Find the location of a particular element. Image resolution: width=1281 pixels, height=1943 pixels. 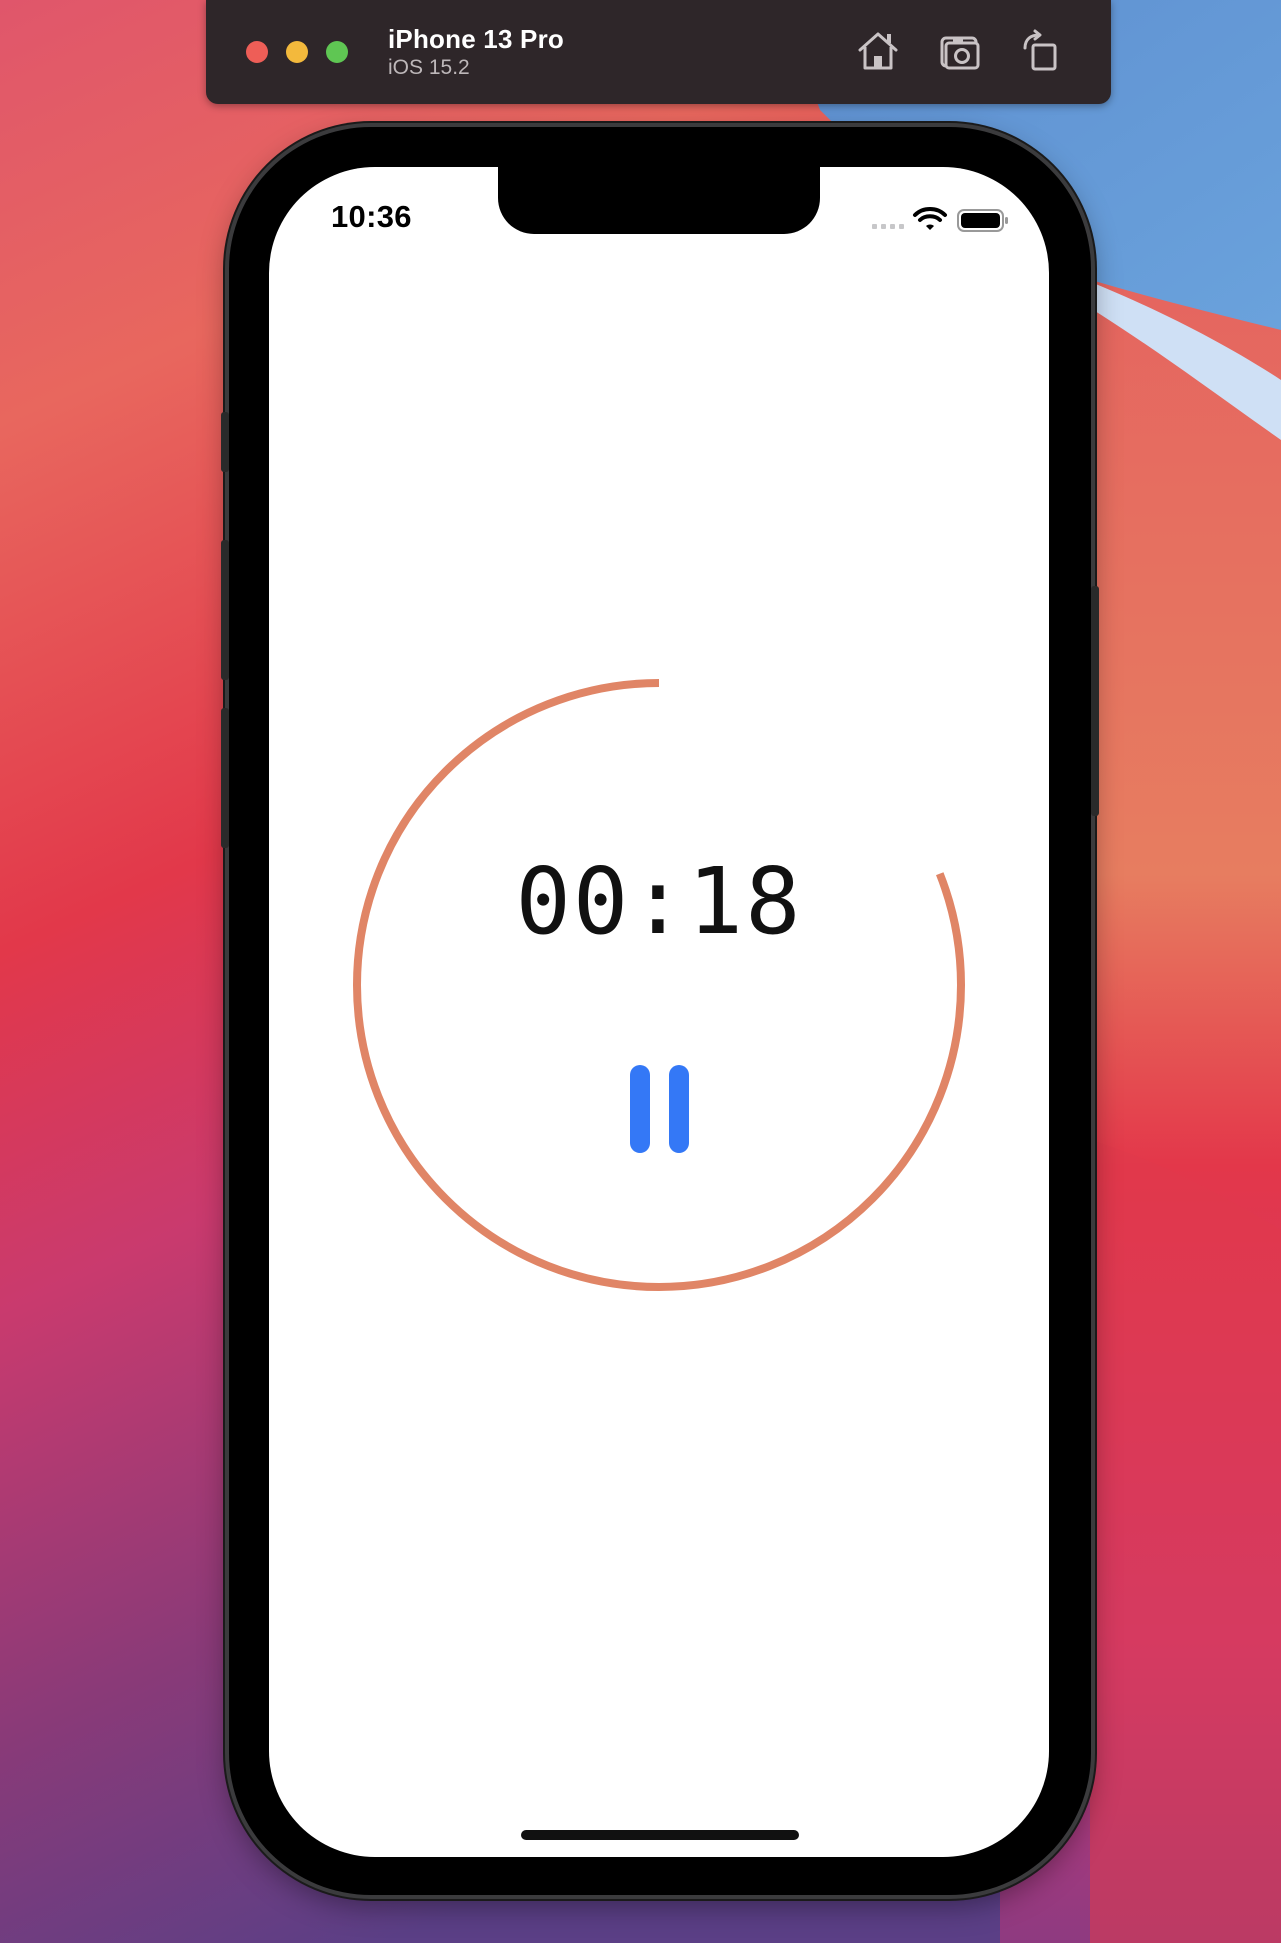

screenshot-icon is located at coordinates (960, 53).